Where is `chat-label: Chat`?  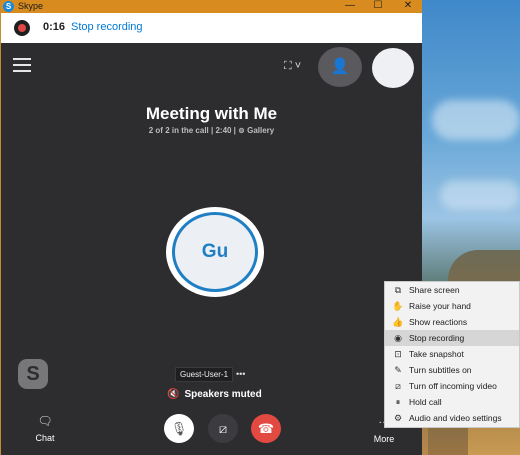 chat-label: Chat is located at coordinates (45, 438).